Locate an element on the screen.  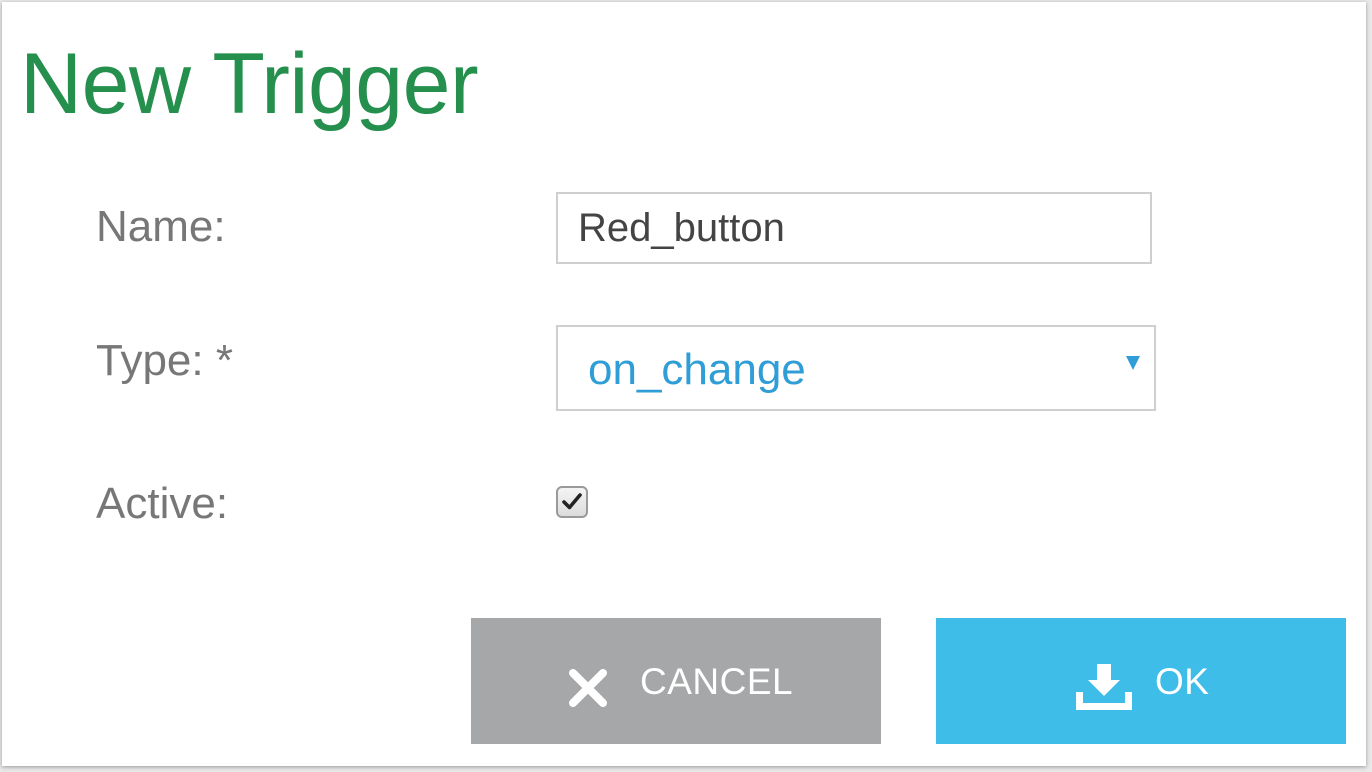
cancel-button: CANCEL is located at coordinates (676, 681).